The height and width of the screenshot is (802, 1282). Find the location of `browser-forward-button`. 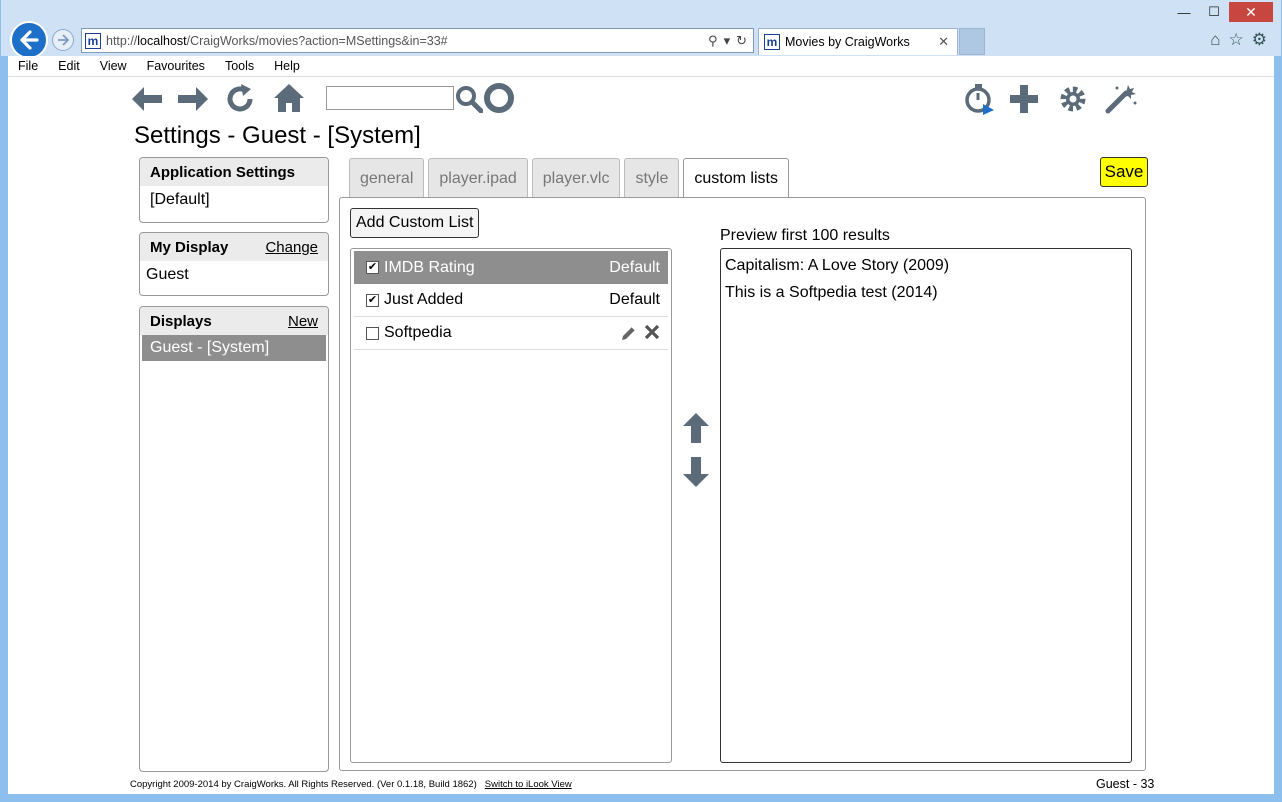

browser-forward-button is located at coordinates (63, 40).